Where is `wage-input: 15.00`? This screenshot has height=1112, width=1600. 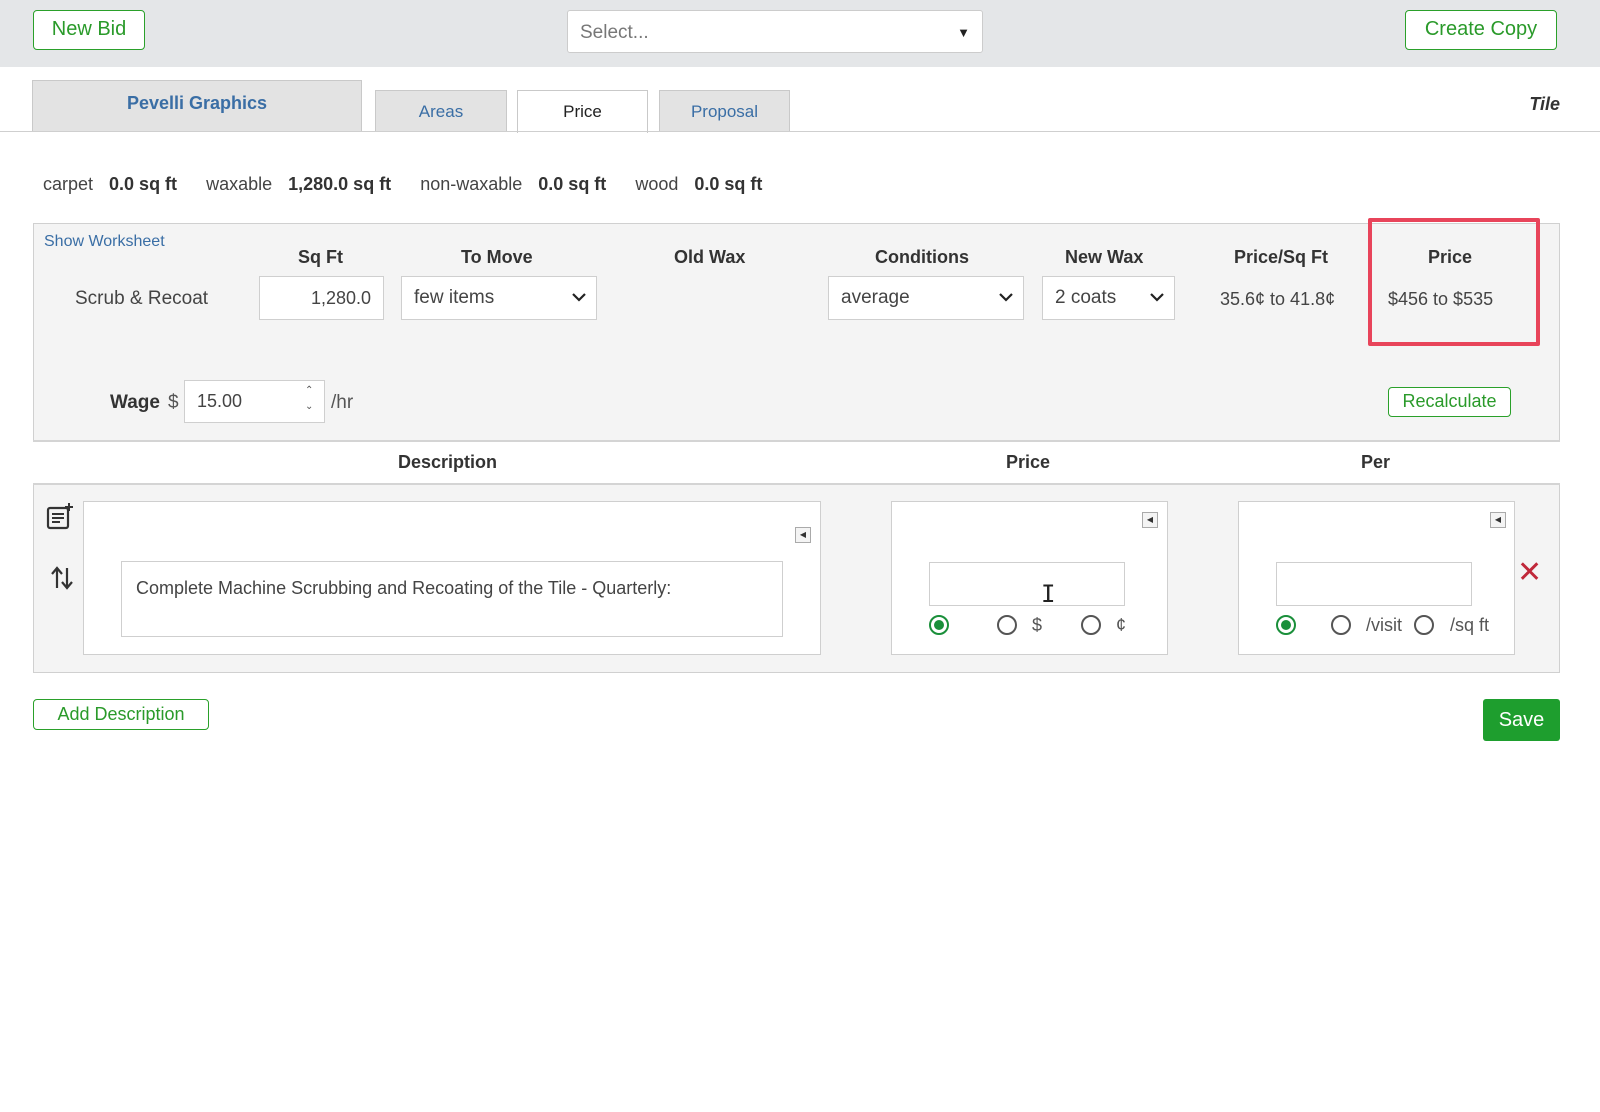 wage-input: 15.00 is located at coordinates (254, 401).